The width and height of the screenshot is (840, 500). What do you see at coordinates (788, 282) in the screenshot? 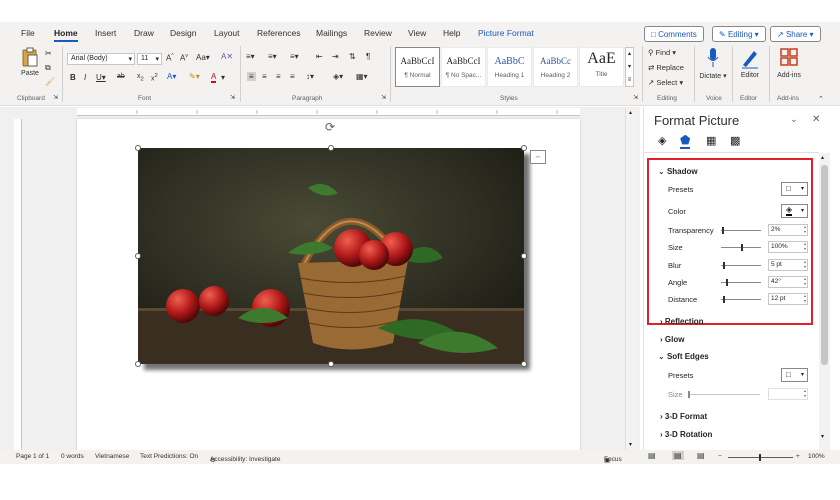
I see `angle-spinner: 42°` at bounding box center [788, 282].